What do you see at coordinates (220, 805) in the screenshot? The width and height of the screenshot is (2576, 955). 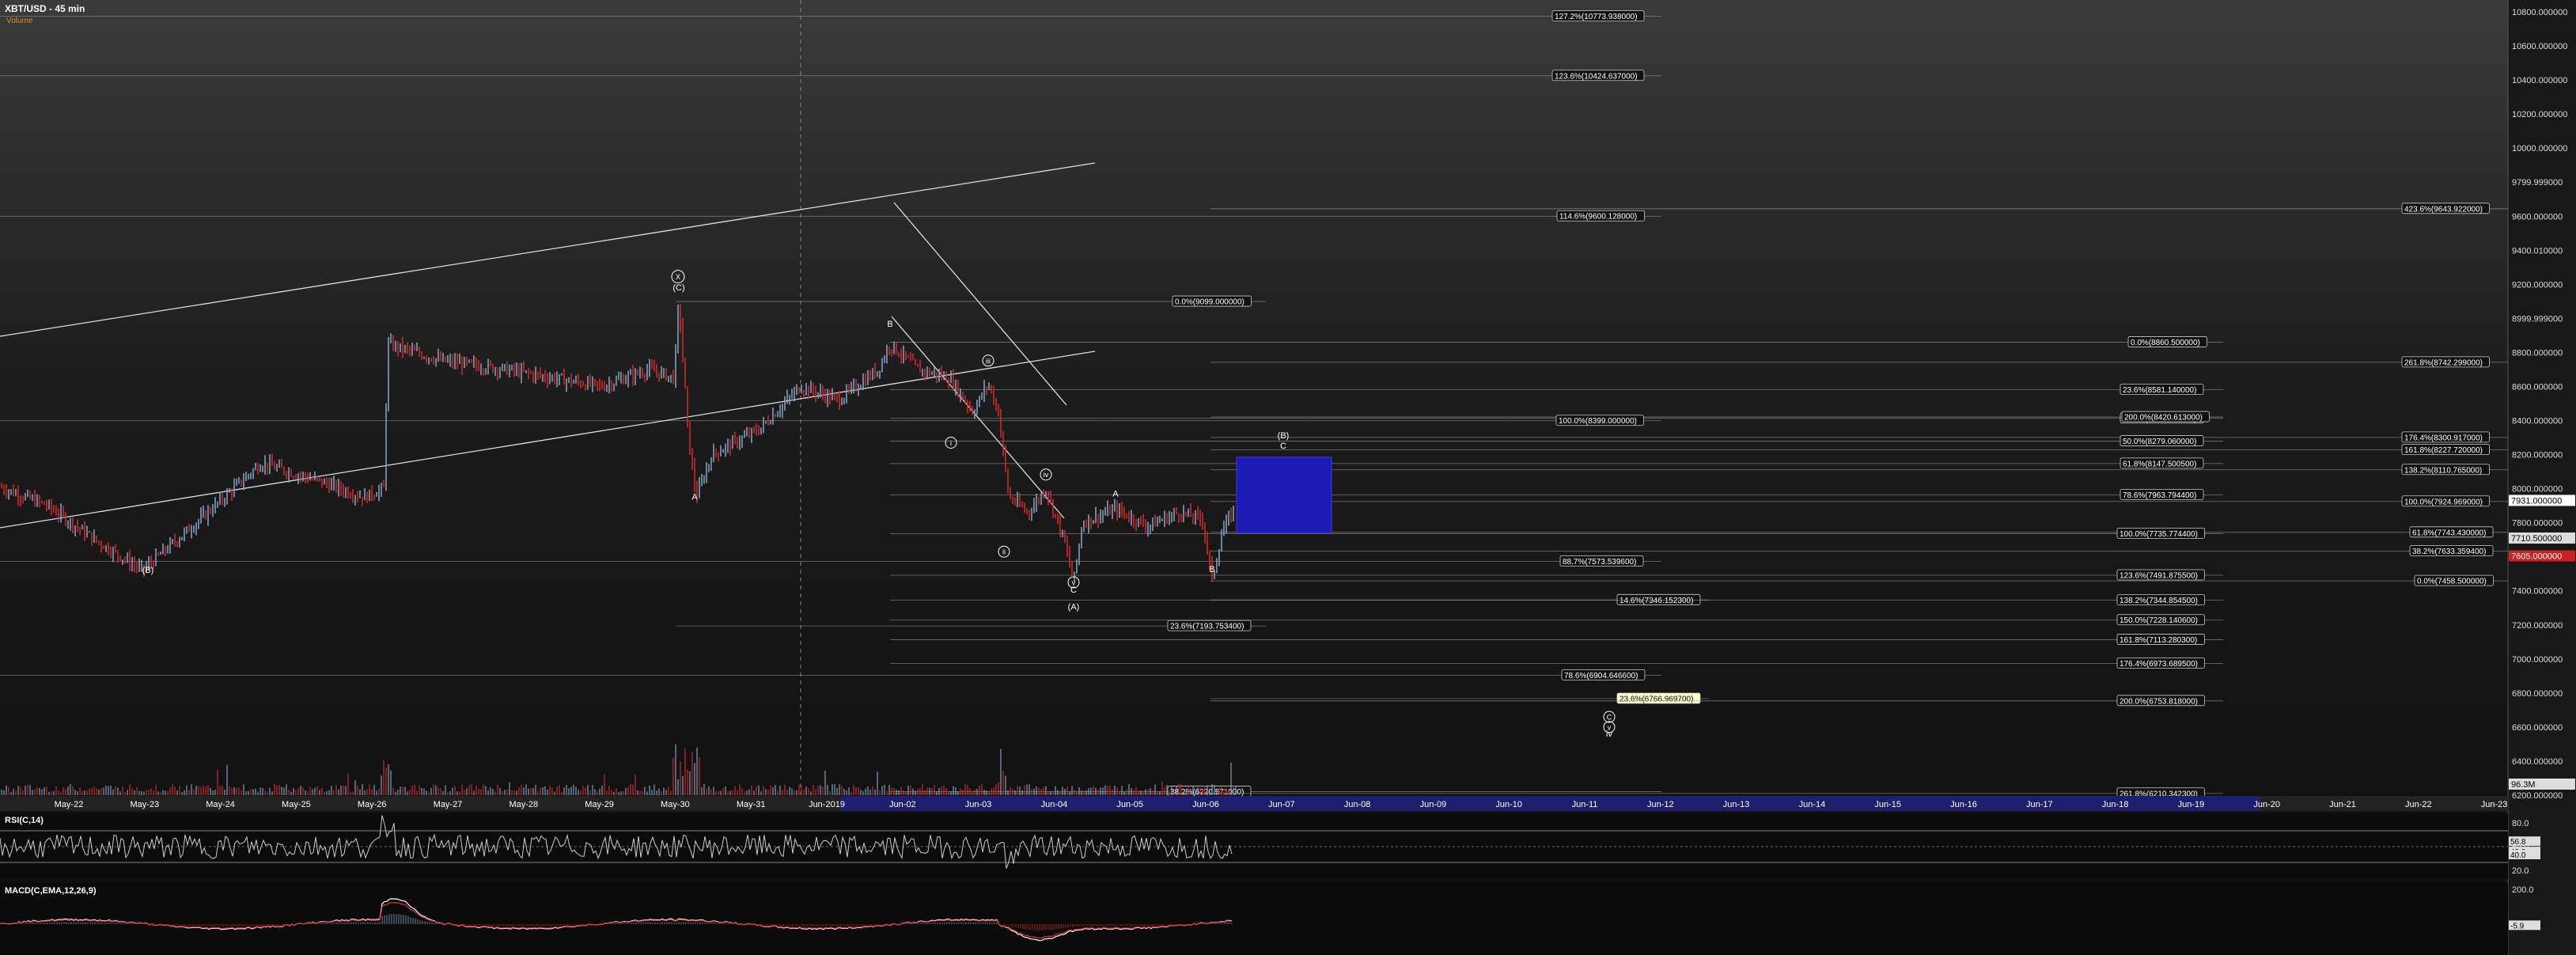 I see `date-tick-label: May-24` at bounding box center [220, 805].